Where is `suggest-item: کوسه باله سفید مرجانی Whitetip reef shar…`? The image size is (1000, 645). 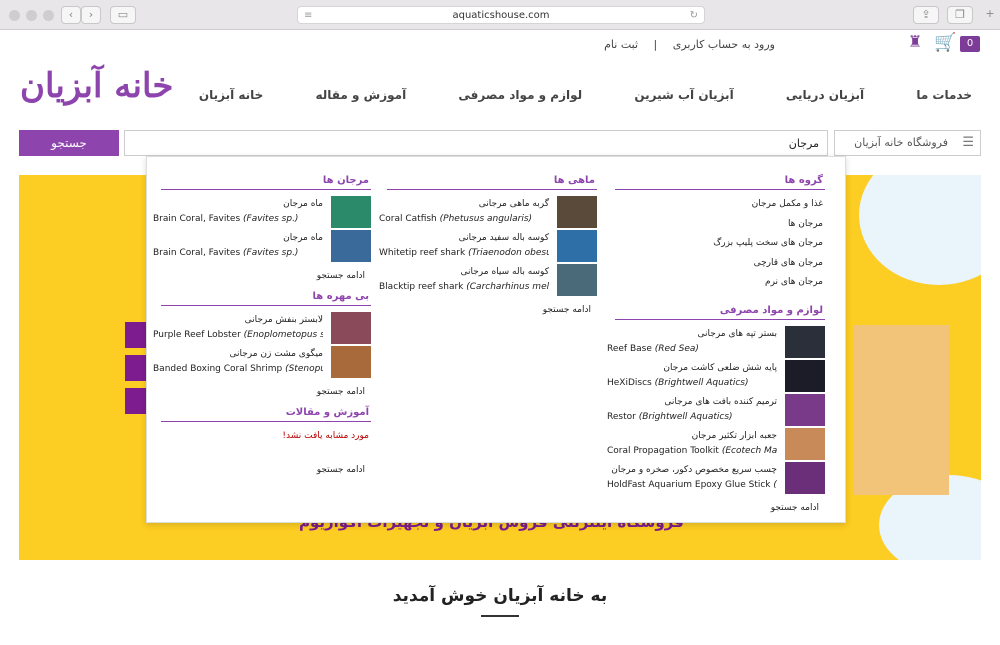 suggest-item: کوسه باله سفید مرجانی Whitetip reef shar… is located at coordinates (488, 246).